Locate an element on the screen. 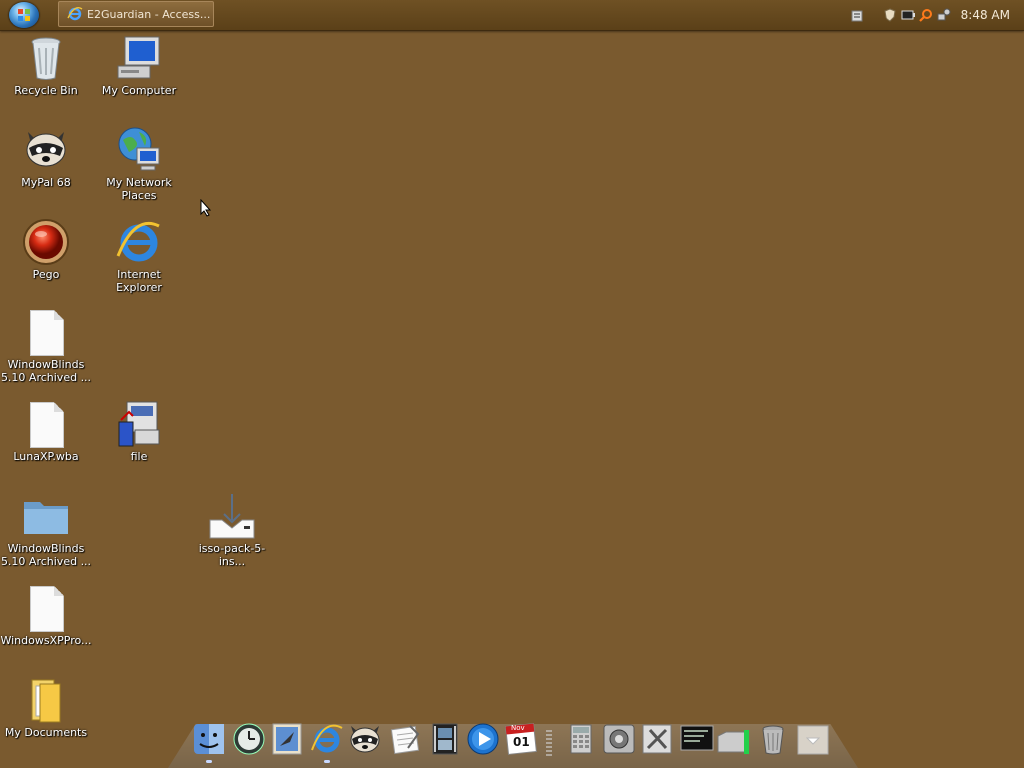 Image resolution: width=1024 pixels, height=768 pixels. dock-mypal is located at coordinates (365, 739).